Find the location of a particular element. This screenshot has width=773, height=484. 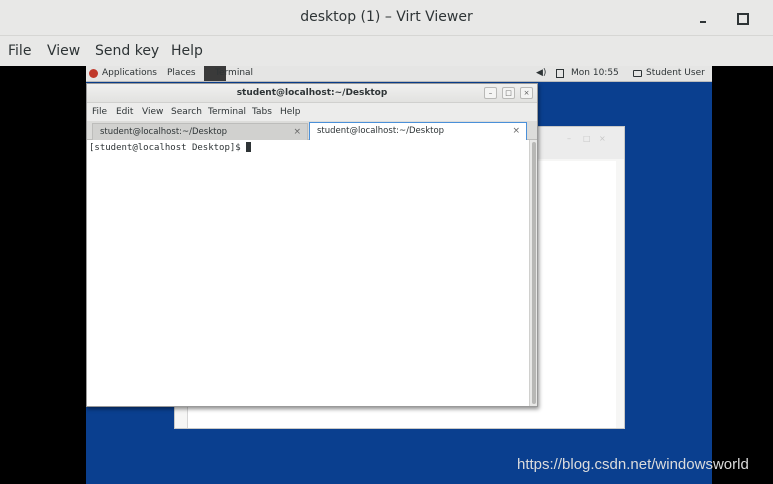

term-menu-search: Search is located at coordinates (186, 112).